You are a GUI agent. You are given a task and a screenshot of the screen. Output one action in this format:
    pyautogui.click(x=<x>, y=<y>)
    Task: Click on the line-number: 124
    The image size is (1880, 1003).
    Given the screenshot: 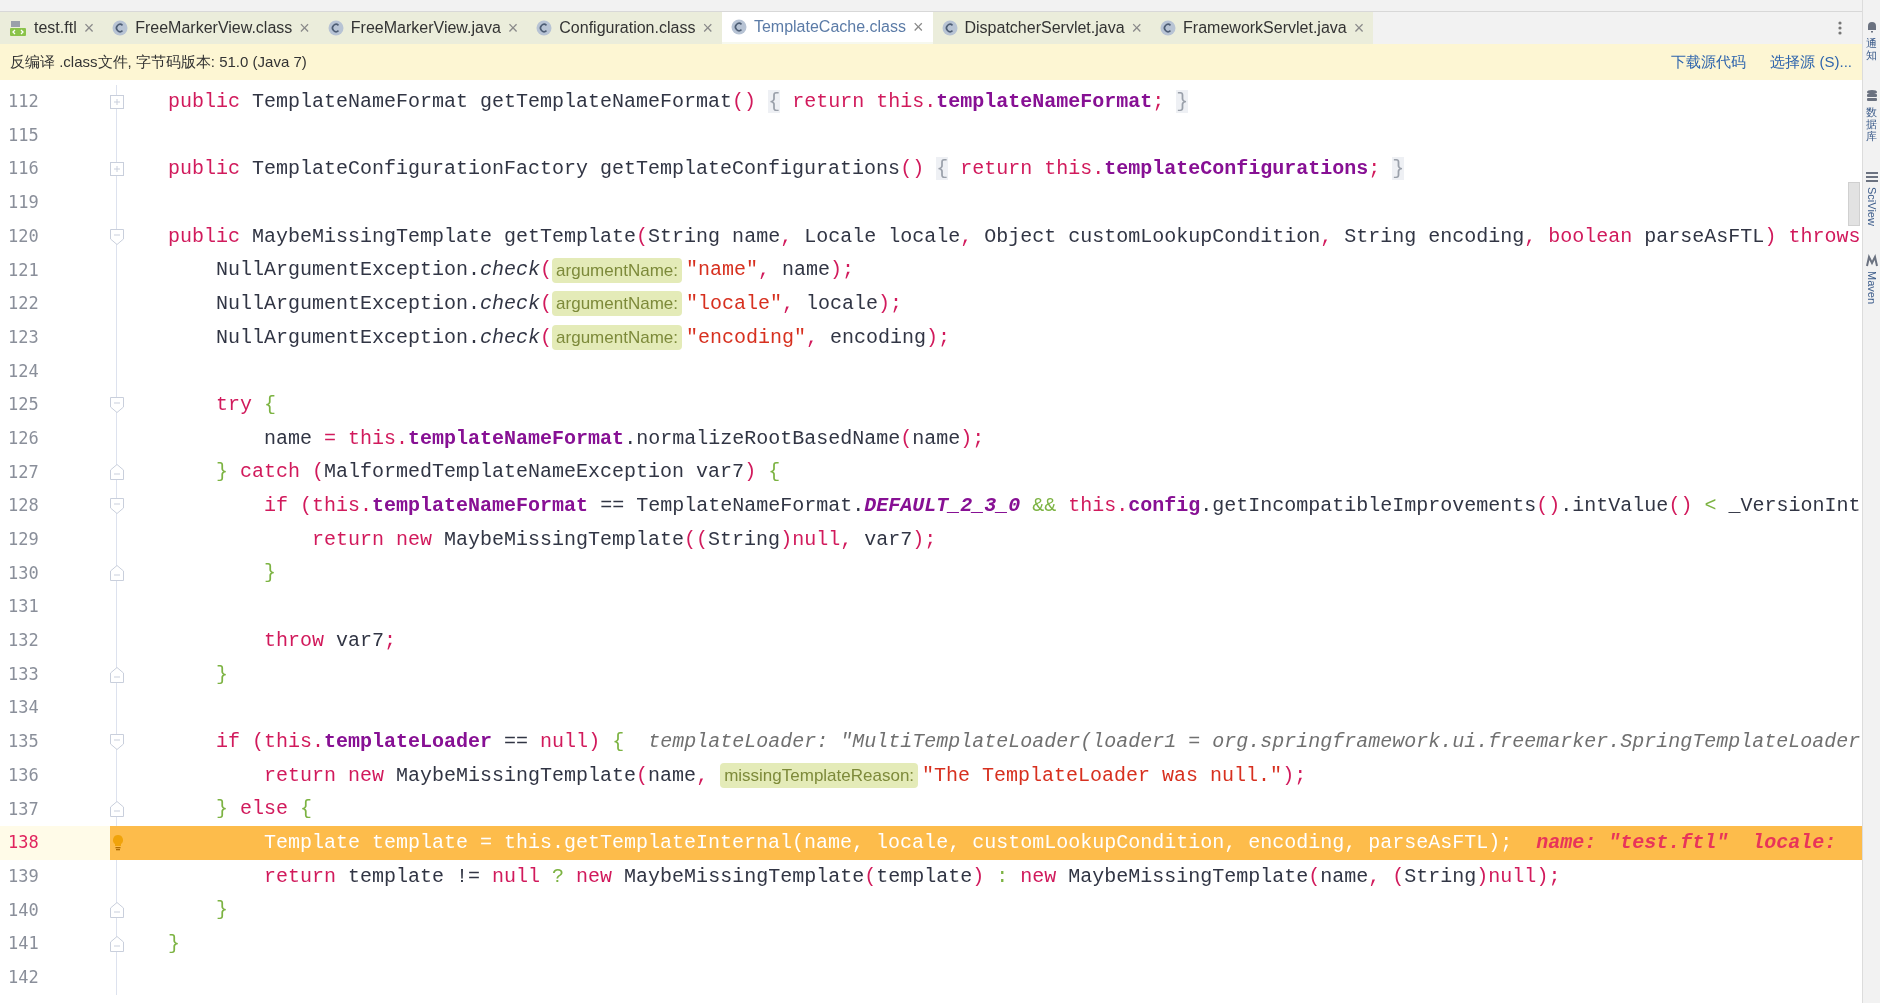 What is the action you would take?
    pyautogui.click(x=23, y=370)
    